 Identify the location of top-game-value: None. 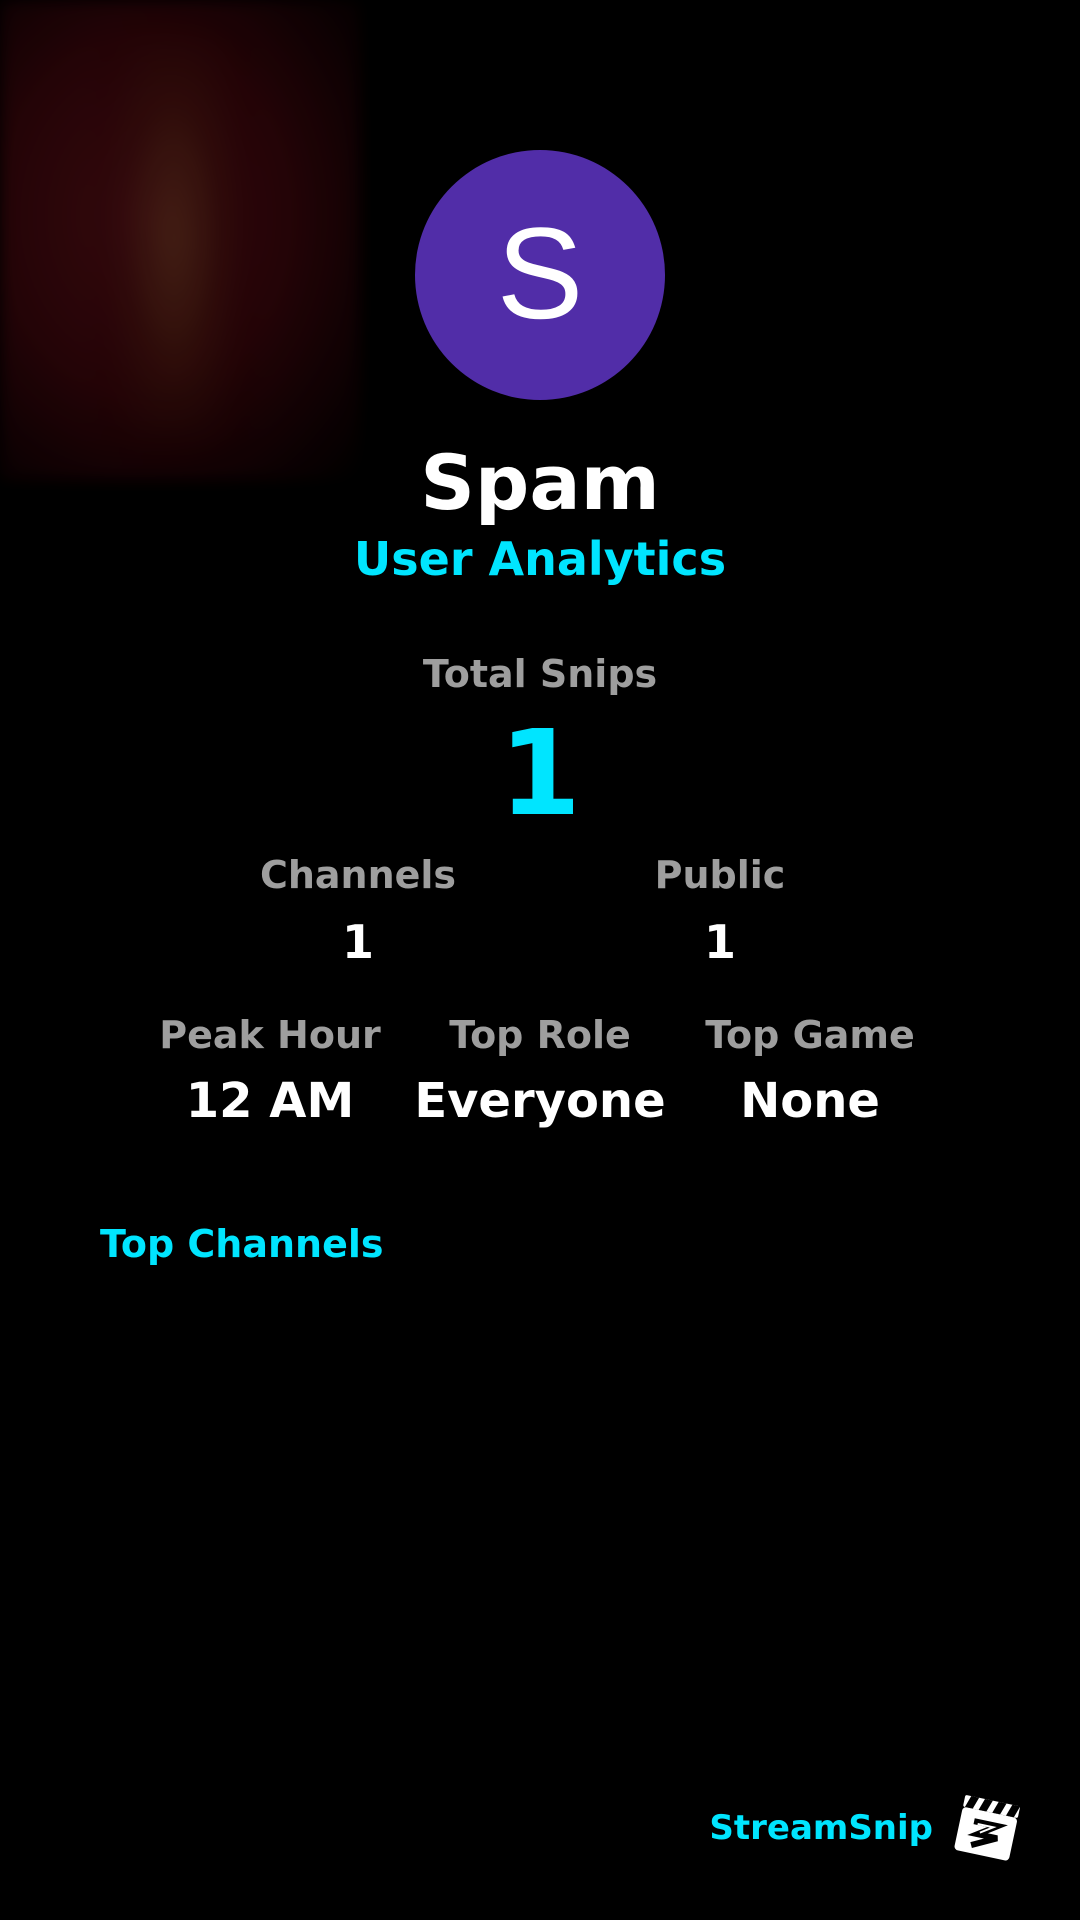
(810, 1101).